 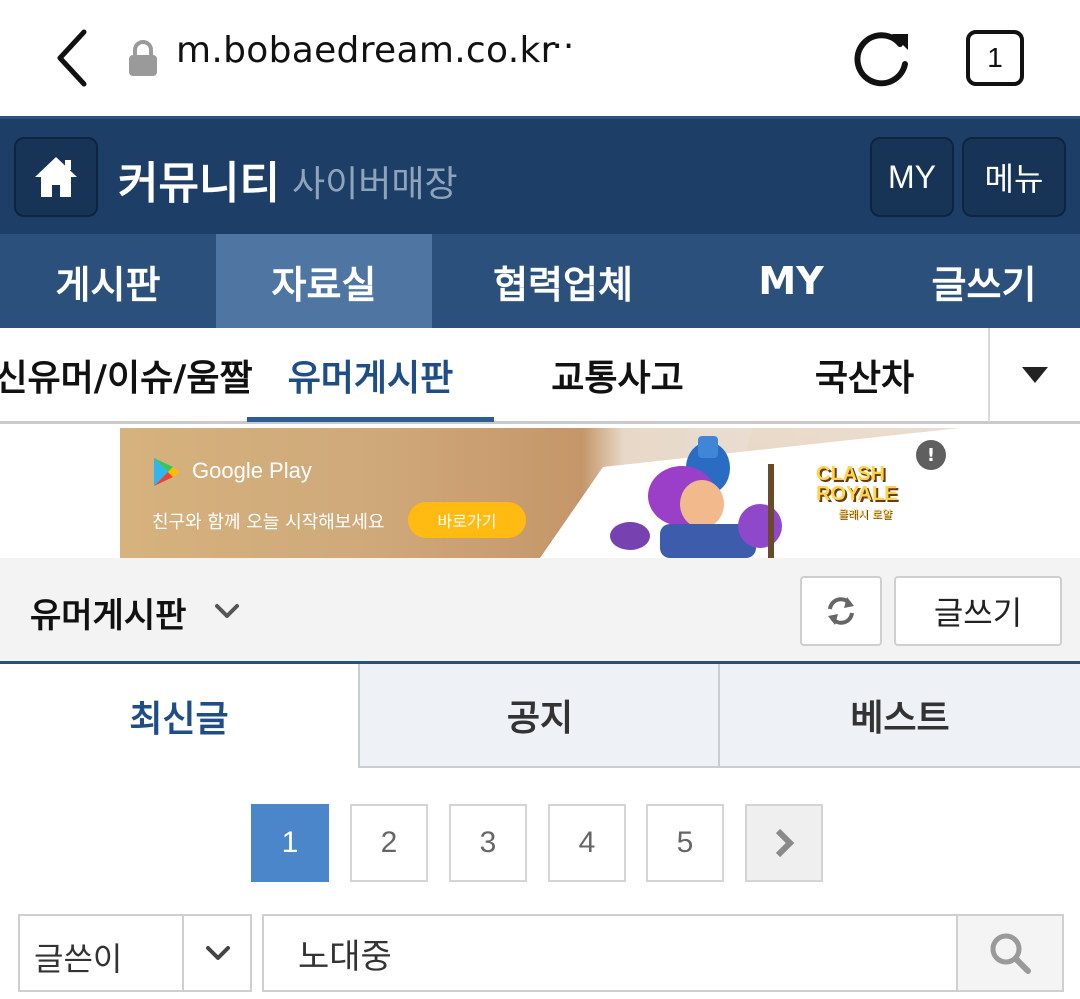 I want to click on sub-nav-more-button, so click(x=1034, y=375).